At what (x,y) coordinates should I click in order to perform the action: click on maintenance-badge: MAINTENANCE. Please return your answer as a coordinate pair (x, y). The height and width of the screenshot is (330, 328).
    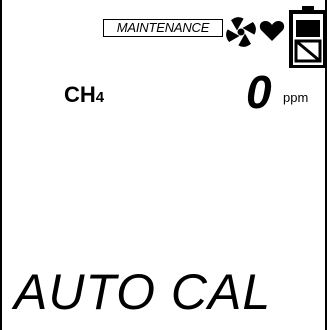
    Looking at the image, I should click on (163, 28).